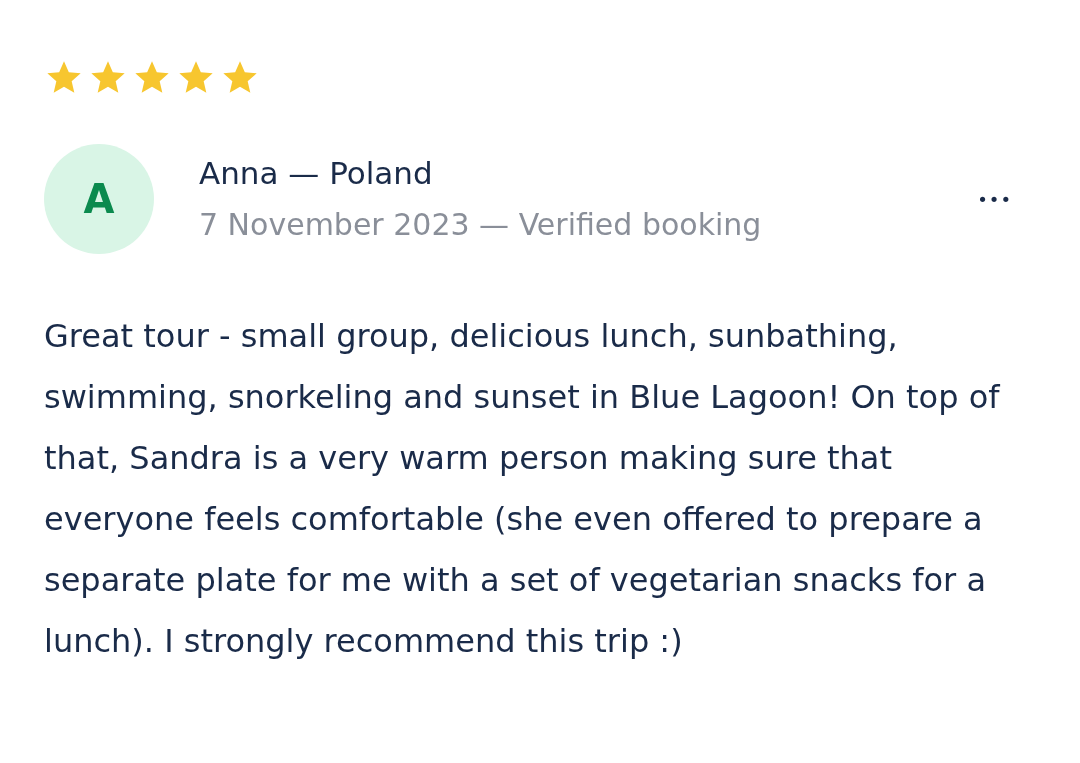 This screenshot has width=1080, height=763. Describe the element at coordinates (316, 173) in the screenshot. I see `reviewer-name: Anna — Poland` at that location.